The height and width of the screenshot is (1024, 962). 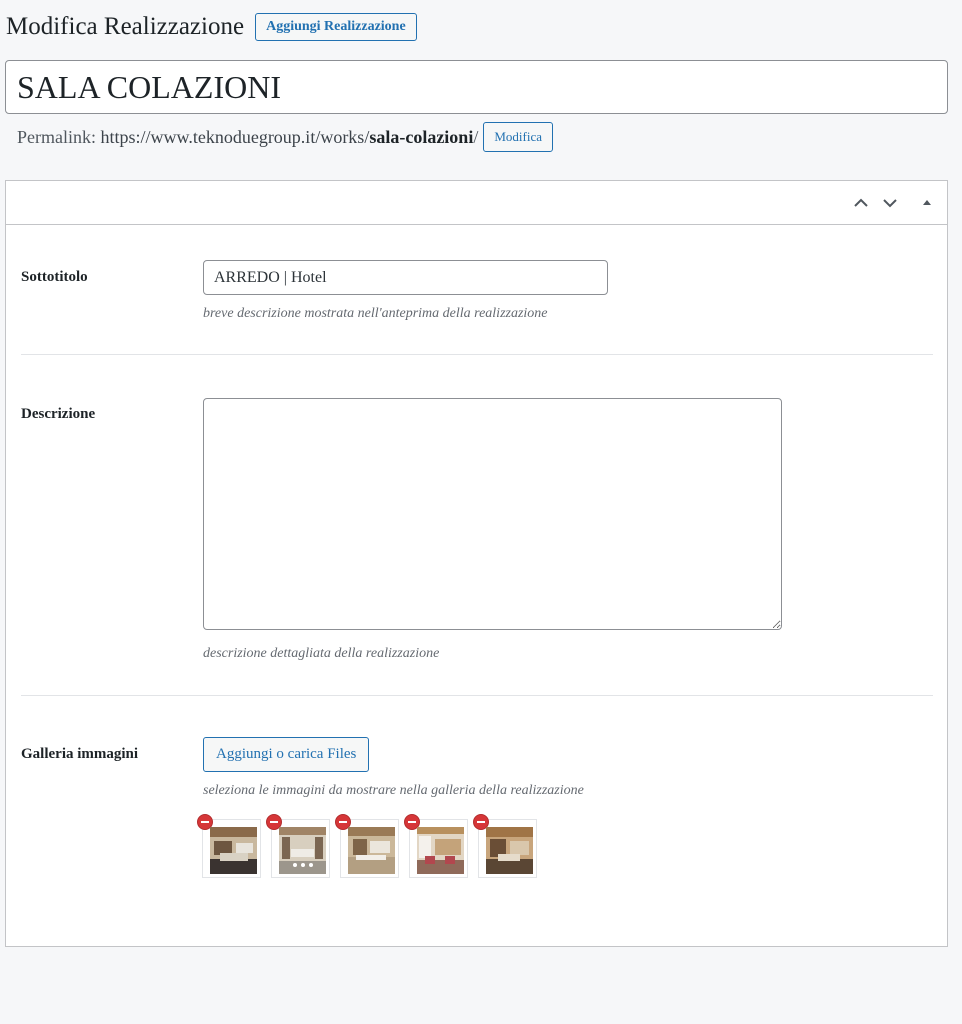 I want to click on triangle-up-icon, so click(x=927, y=203).